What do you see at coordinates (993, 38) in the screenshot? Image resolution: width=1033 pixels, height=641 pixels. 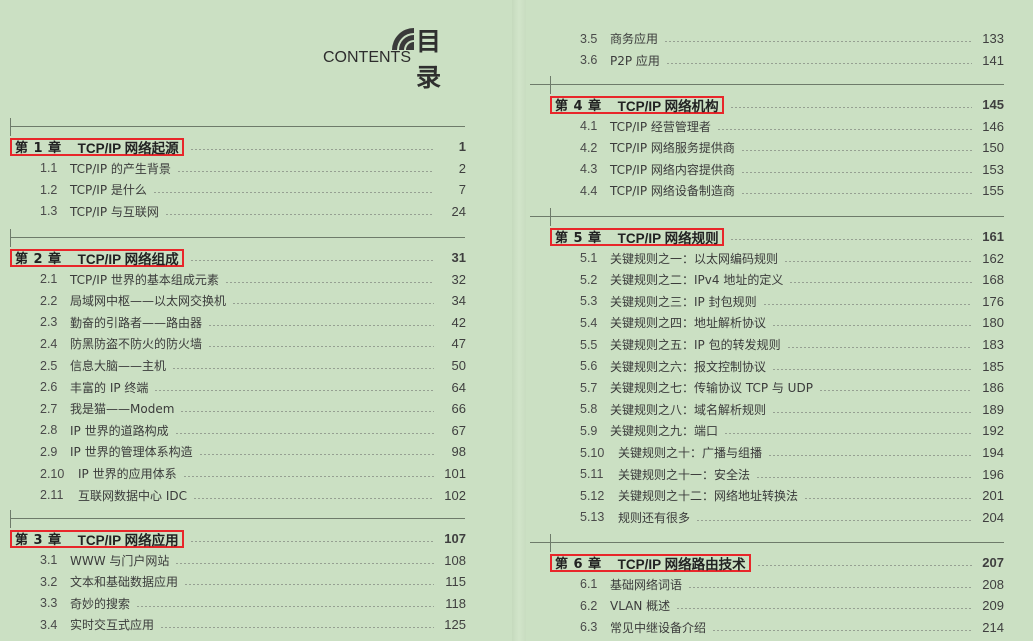 I see `page-number: 133` at bounding box center [993, 38].